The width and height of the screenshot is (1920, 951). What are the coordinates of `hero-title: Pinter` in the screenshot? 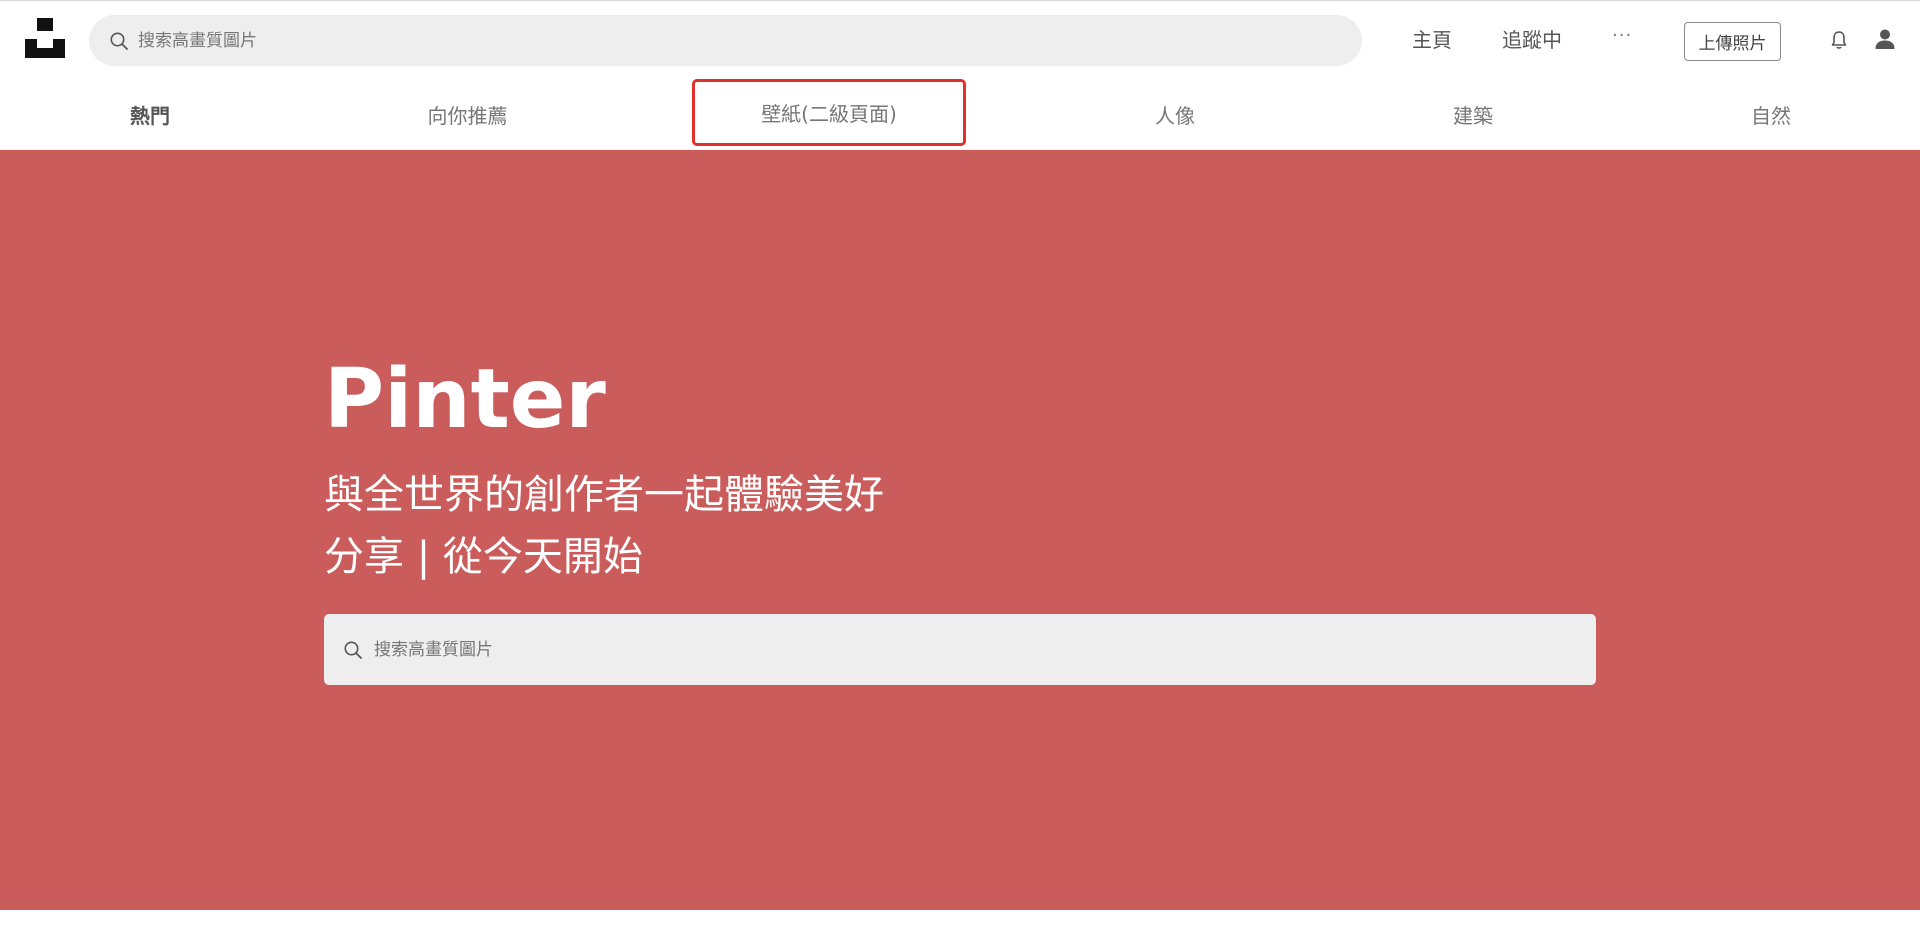 It's located at (465, 399).